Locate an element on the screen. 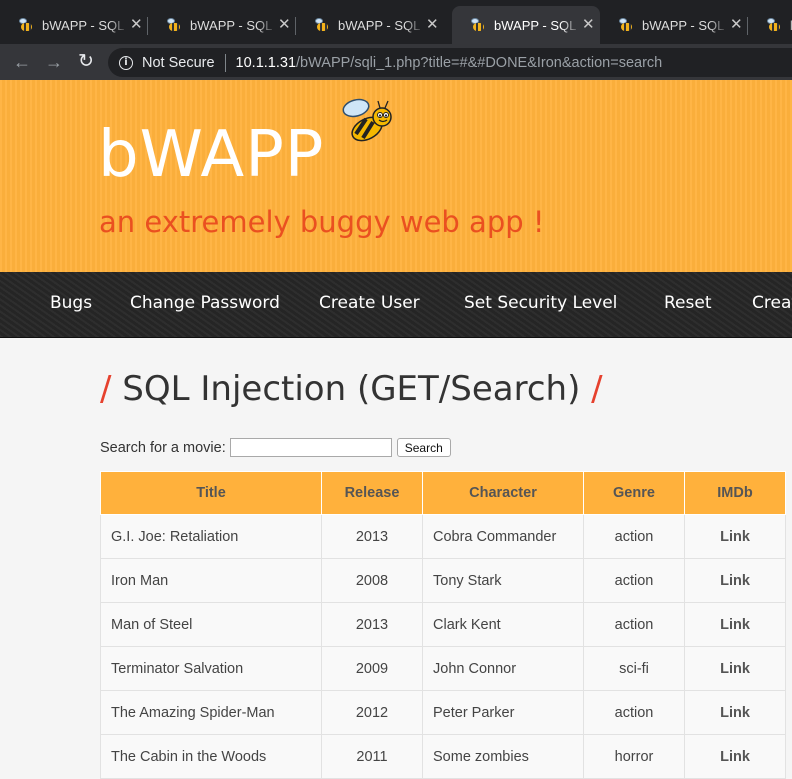 This screenshot has height=779, width=792. column-header-genre: Genre is located at coordinates (634, 493).